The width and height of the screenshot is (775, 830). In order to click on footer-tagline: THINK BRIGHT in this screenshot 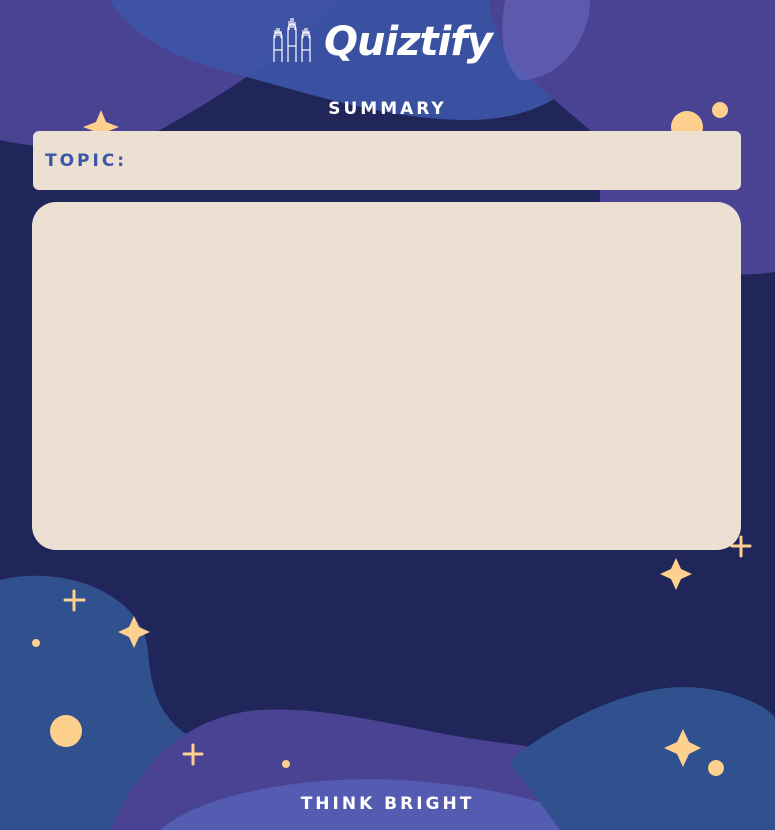, I will do `click(387, 804)`.